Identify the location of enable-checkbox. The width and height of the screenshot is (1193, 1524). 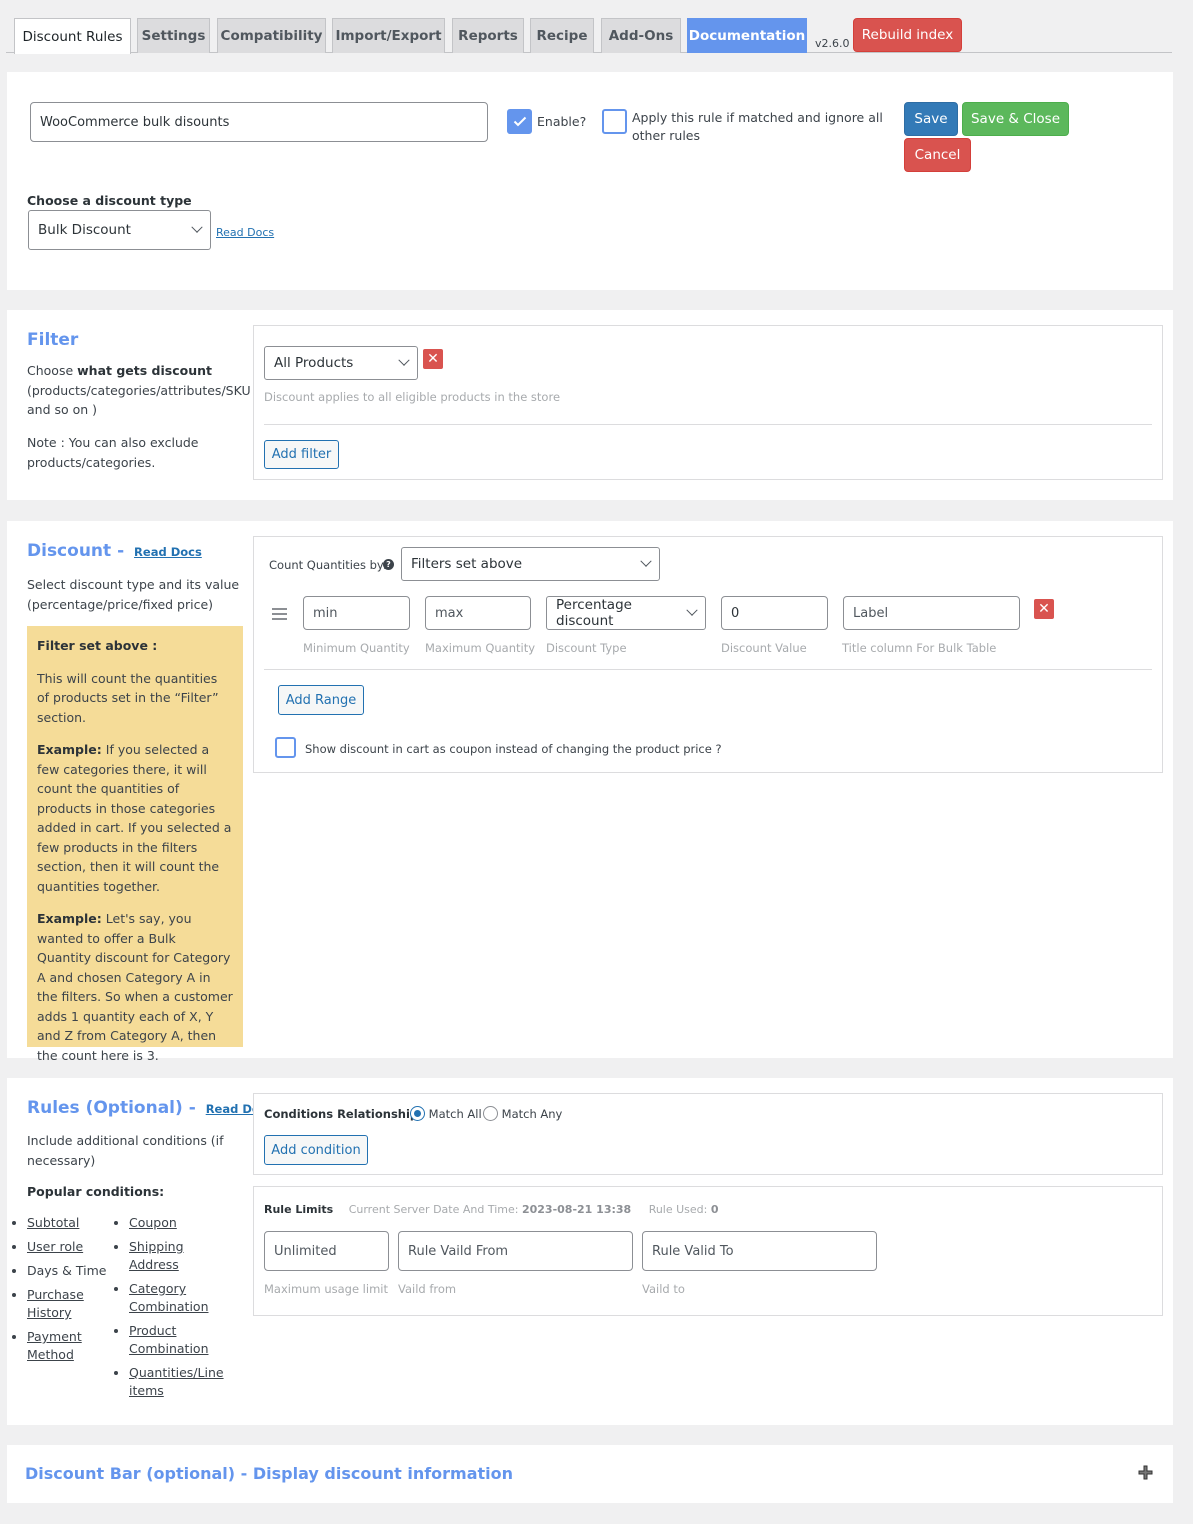
(519, 121).